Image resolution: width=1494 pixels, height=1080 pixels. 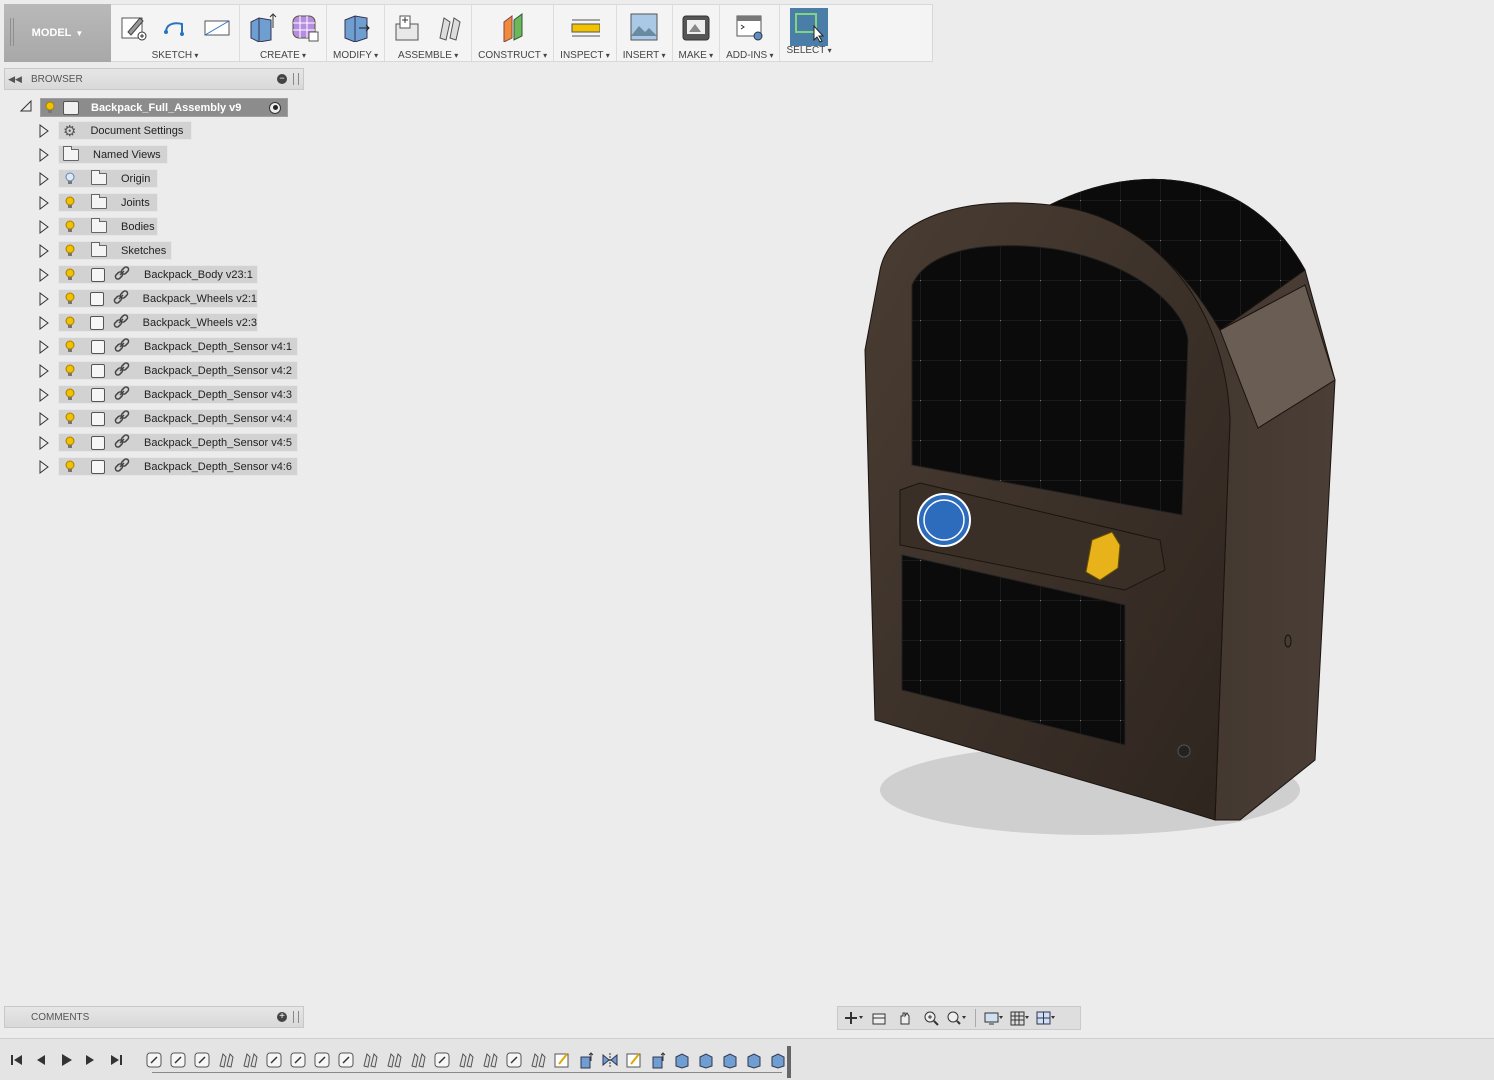 What do you see at coordinates (283, 55) in the screenshot?
I see `create-group-label: CREATE` at bounding box center [283, 55].